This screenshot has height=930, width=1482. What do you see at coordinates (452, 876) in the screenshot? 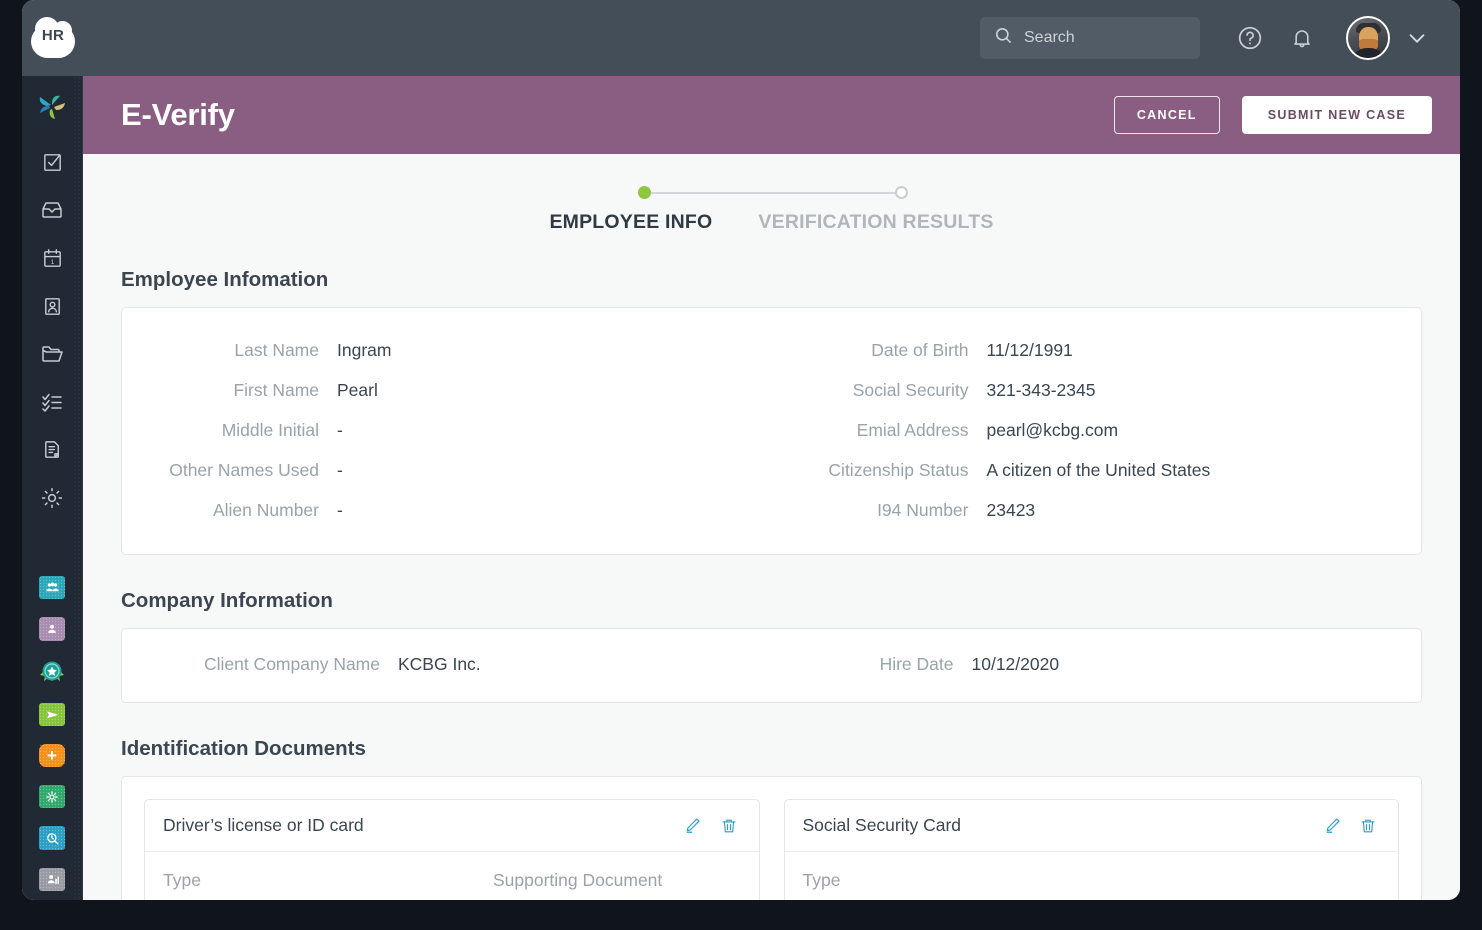
I see `document-card-body: Type Supporting Document` at bounding box center [452, 876].